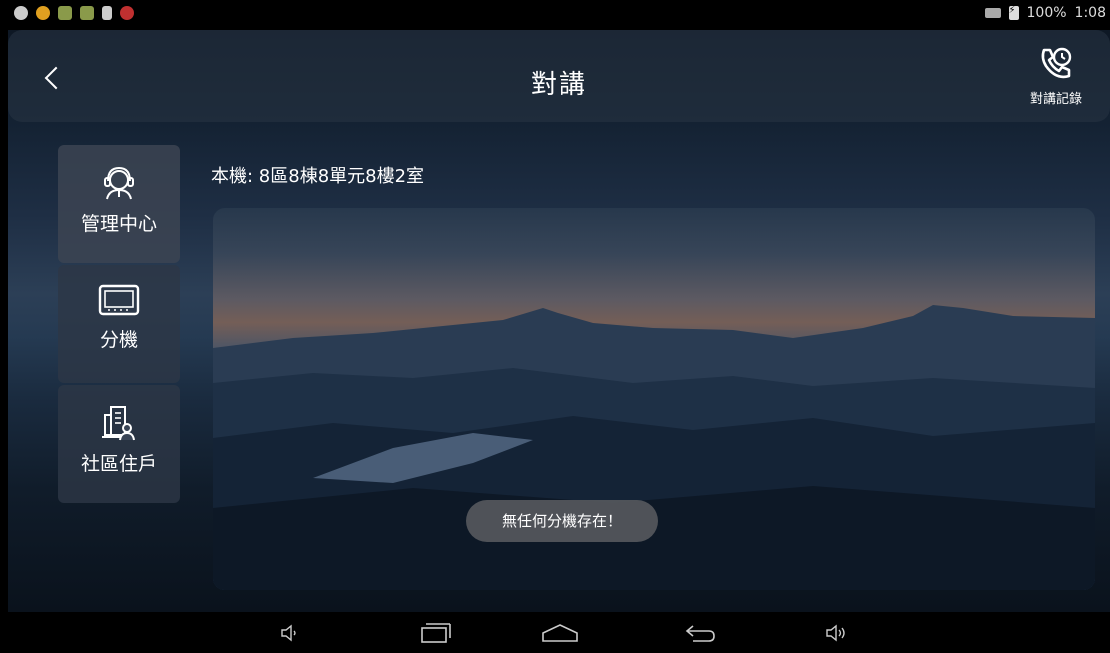  I want to click on battery-icon, so click(1013, 12).